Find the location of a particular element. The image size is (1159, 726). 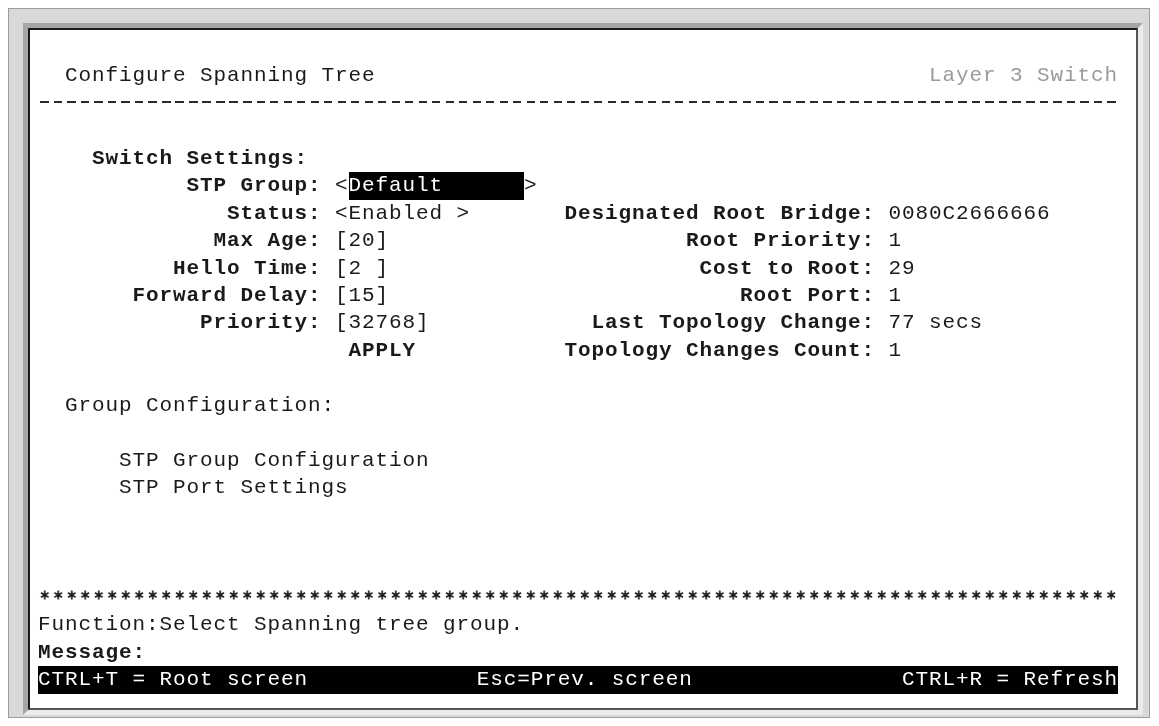

status-label: Root Priority: is located at coordinates (780, 241).